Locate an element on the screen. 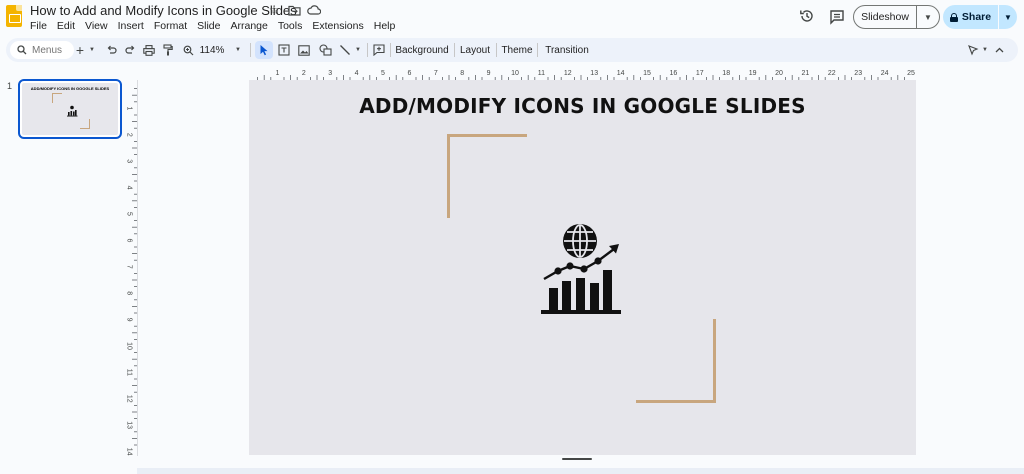 This screenshot has height=474, width=1024. vertical-ruler: 1234567891011121314 is located at coordinates (131, 268).